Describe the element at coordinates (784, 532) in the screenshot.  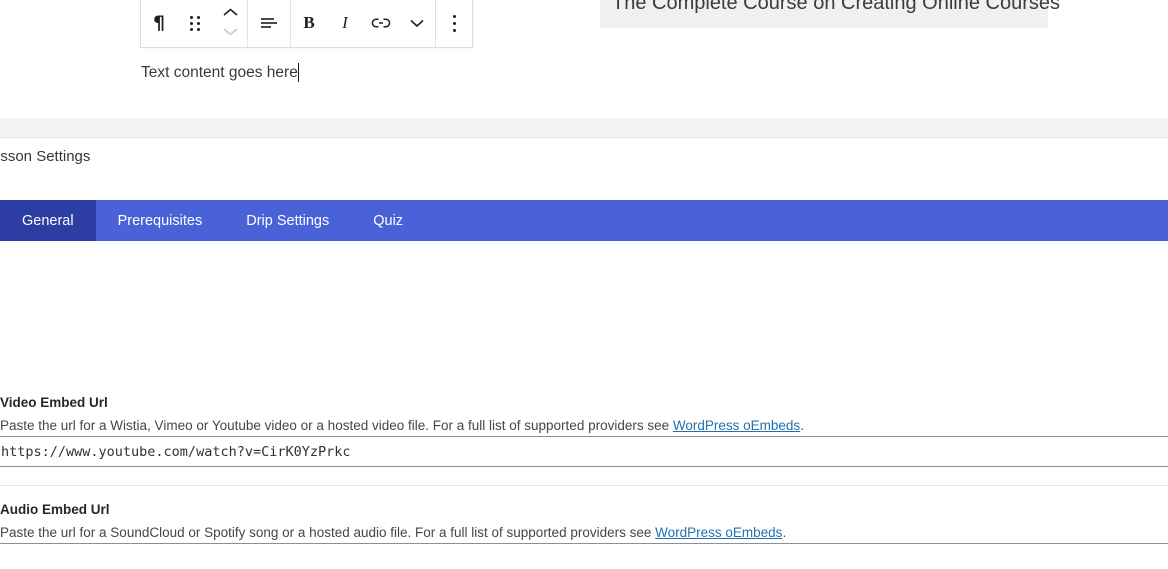
I see `audio-desc-text-after: .` at that location.